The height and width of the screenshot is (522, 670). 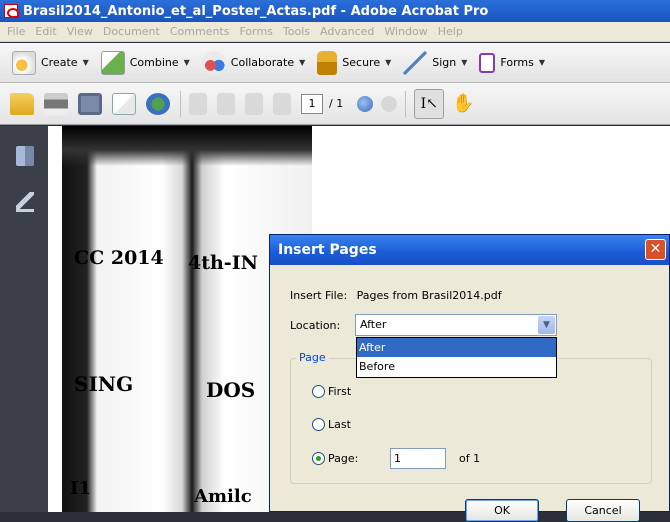 What do you see at coordinates (603, 510) in the screenshot?
I see `cancel-button: Cancel` at bounding box center [603, 510].